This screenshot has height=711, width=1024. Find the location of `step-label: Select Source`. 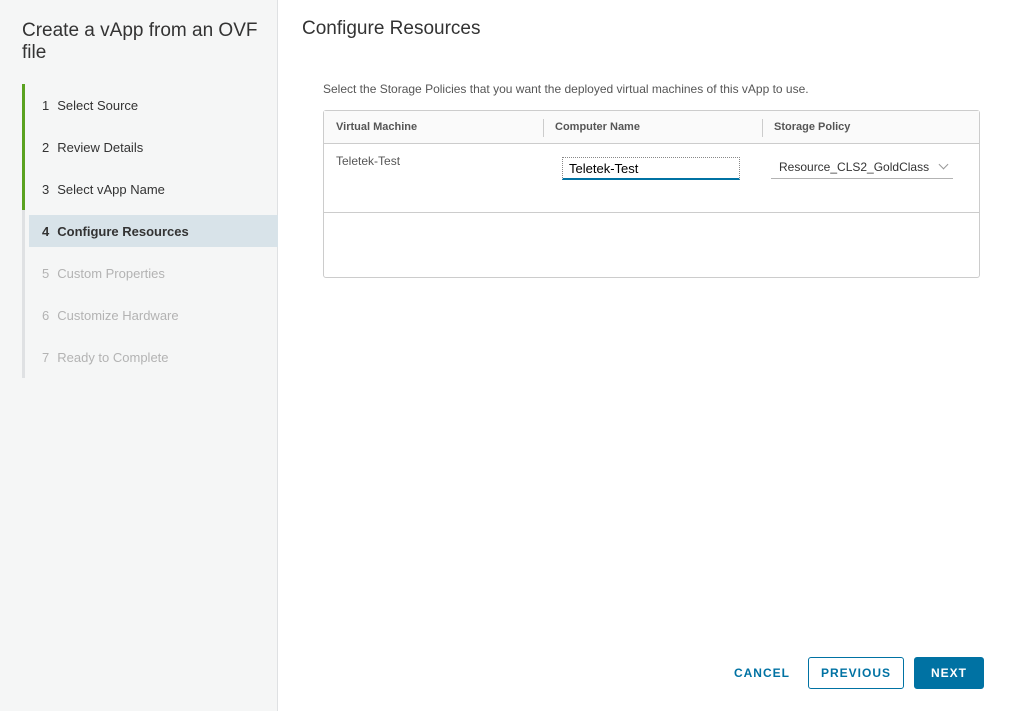

step-label: Select Source is located at coordinates (98, 105).